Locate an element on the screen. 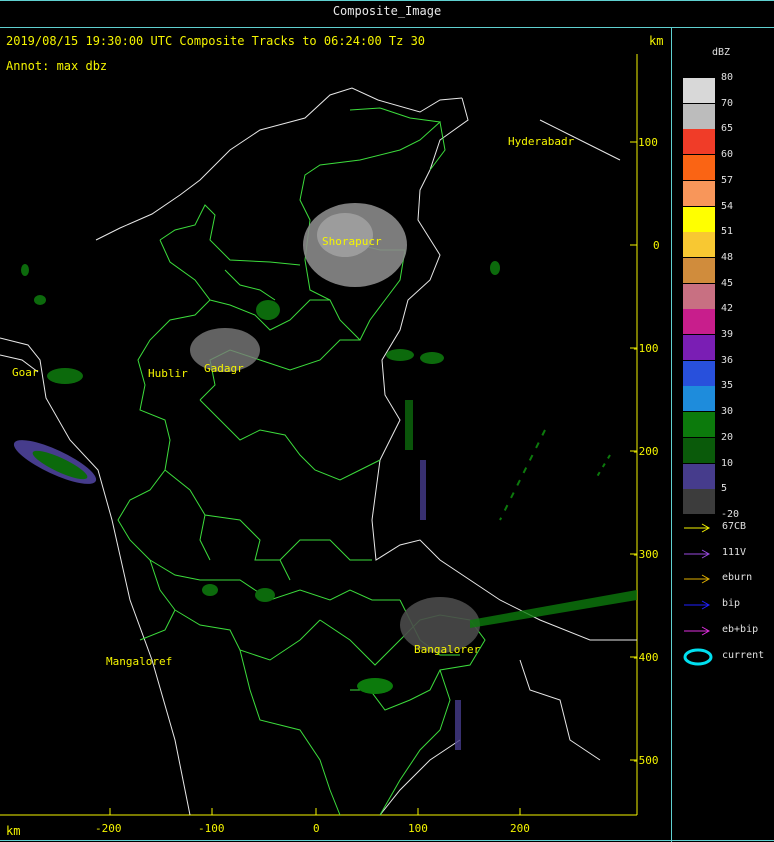 Image resolution: width=774 pixels, height=842 pixels. legend-label: 80 is located at coordinates (727, 77).